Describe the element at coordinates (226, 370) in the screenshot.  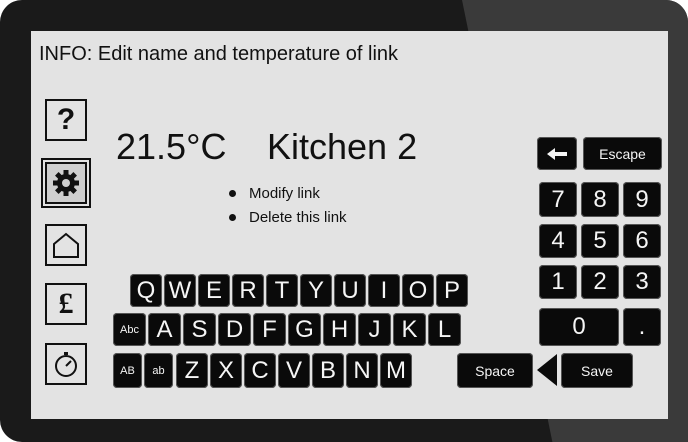
I see `key-x: X` at that location.